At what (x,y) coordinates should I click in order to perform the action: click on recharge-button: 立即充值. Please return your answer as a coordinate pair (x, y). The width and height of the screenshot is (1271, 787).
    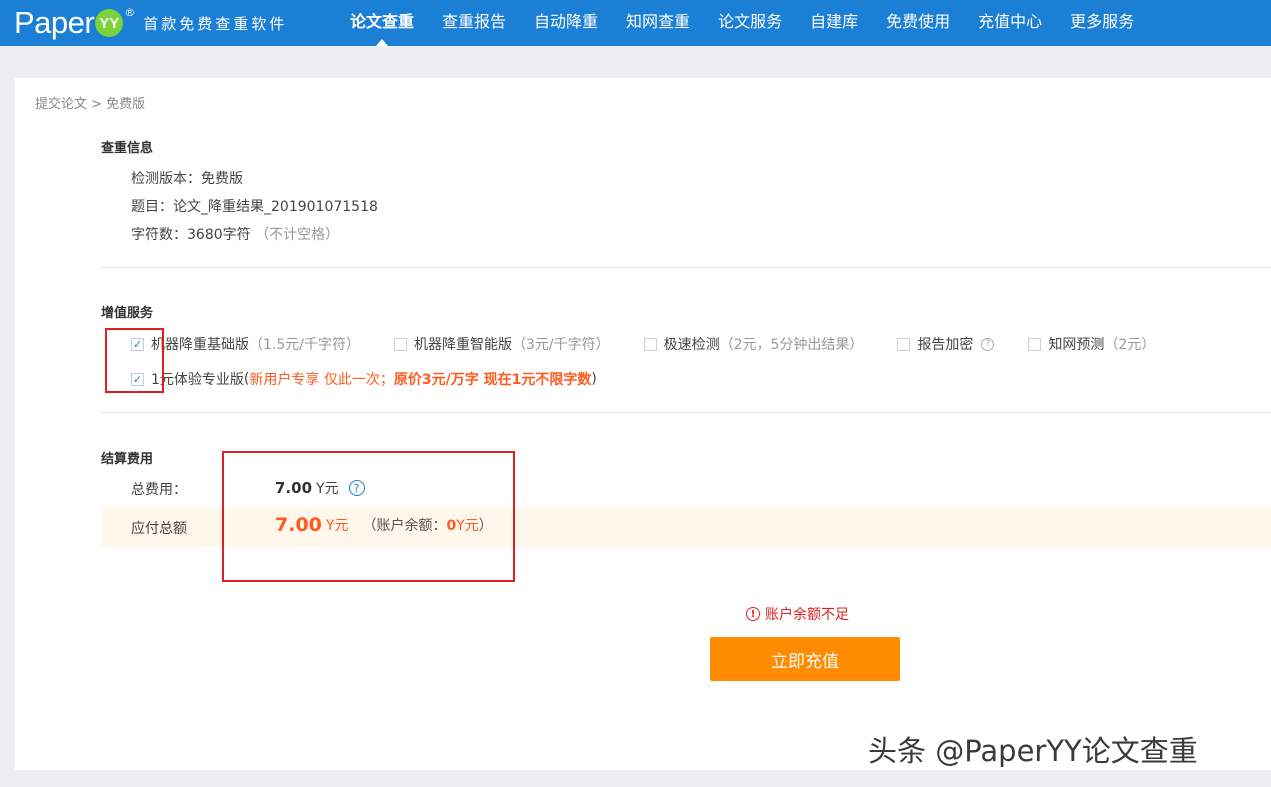
    Looking at the image, I should click on (805, 659).